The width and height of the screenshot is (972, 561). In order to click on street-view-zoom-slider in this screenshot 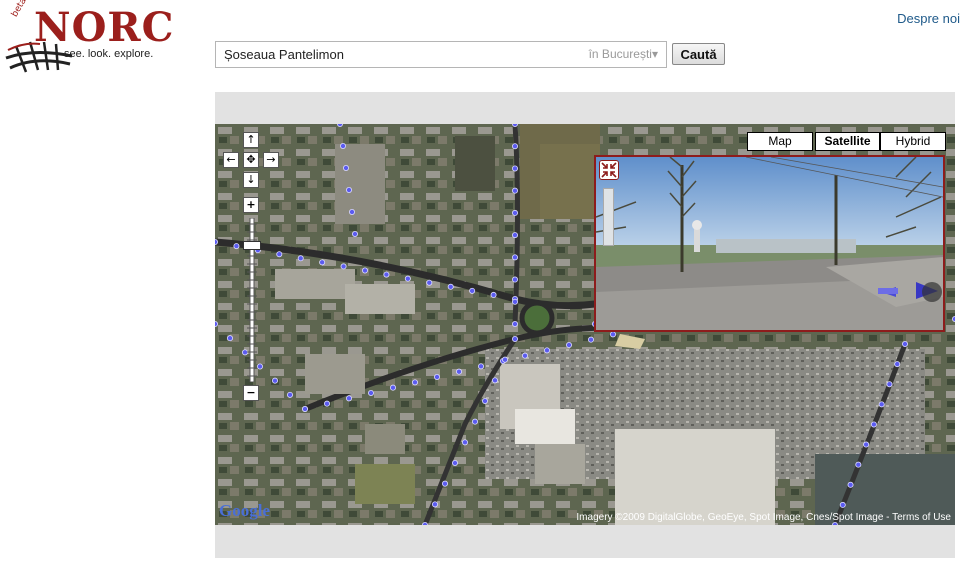, I will do `click(608, 217)`.